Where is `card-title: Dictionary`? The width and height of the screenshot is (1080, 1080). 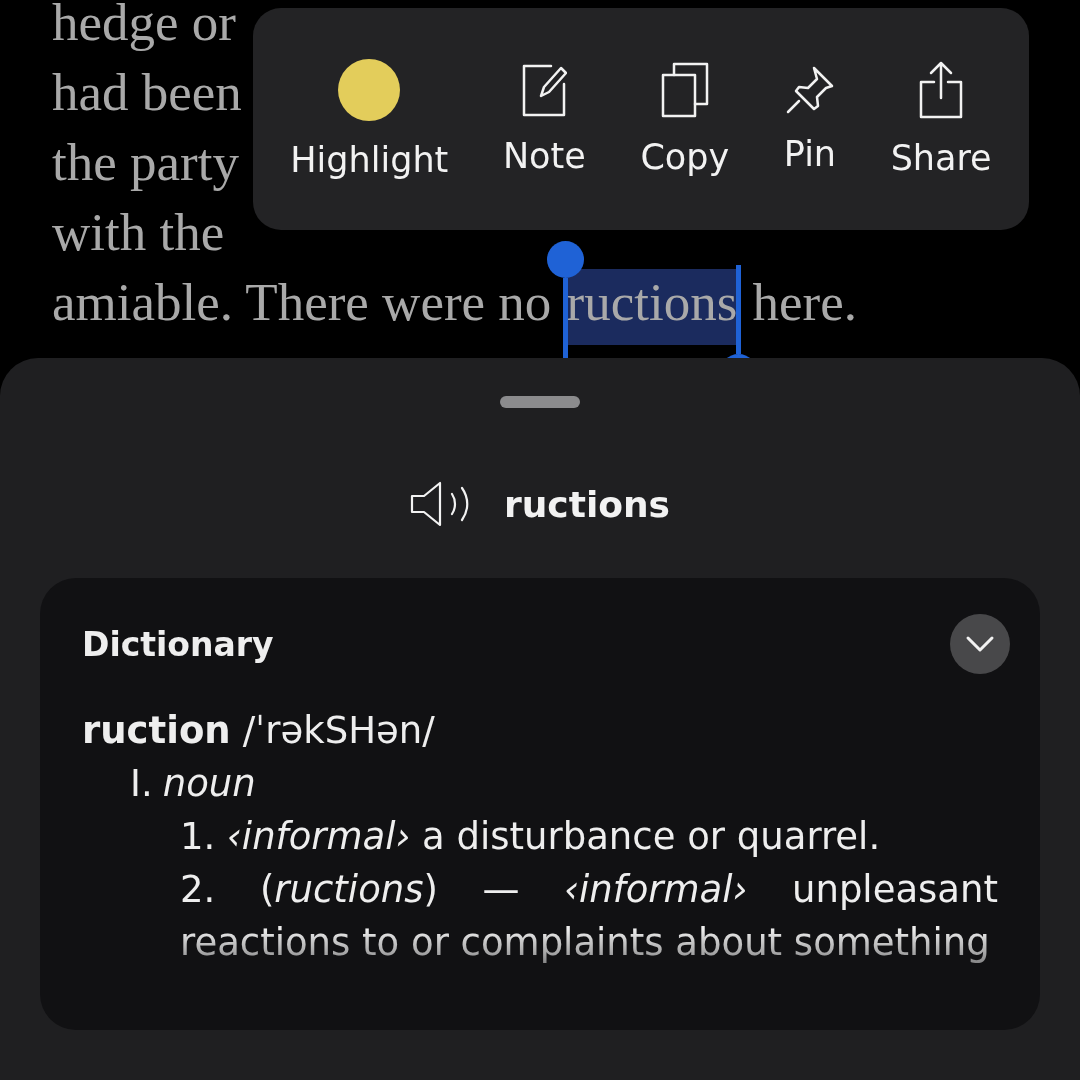
card-title: Dictionary is located at coordinates (178, 644).